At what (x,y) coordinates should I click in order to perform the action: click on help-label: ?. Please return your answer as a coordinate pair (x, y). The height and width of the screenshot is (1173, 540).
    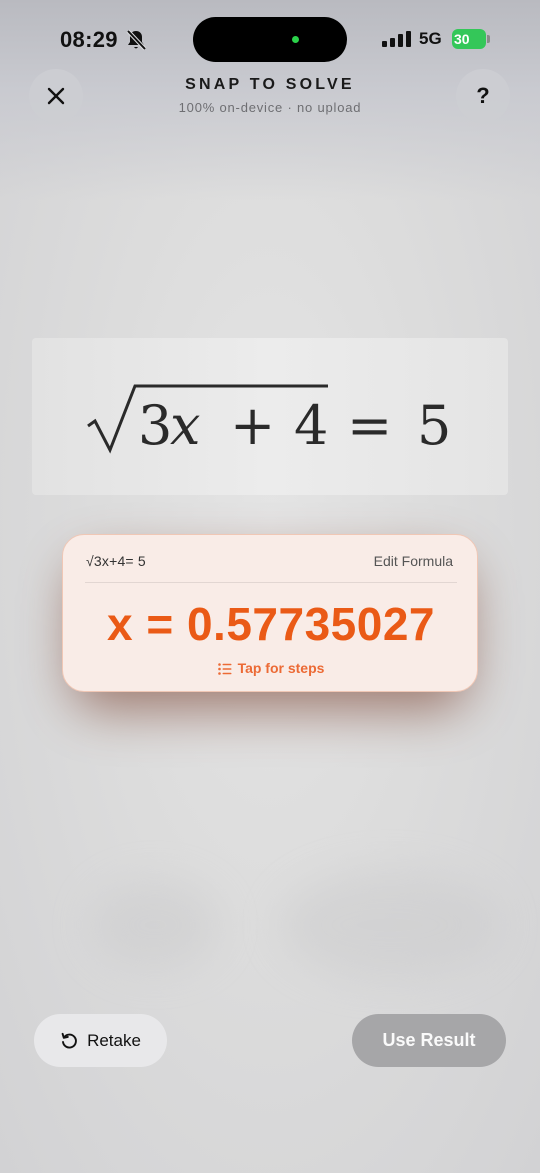
    Looking at the image, I should click on (483, 95).